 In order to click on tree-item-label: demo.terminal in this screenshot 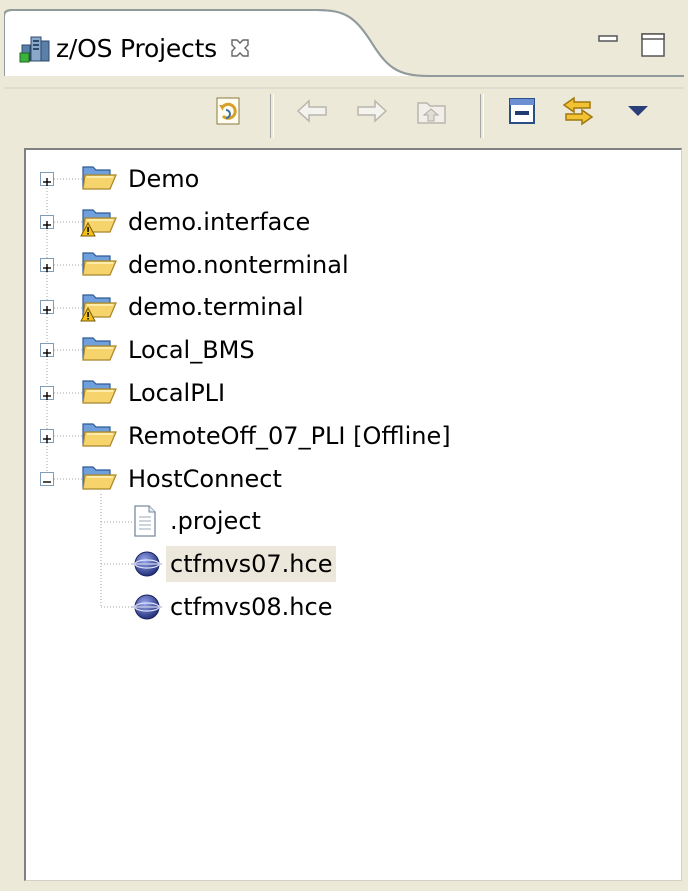, I will do `click(216, 307)`.